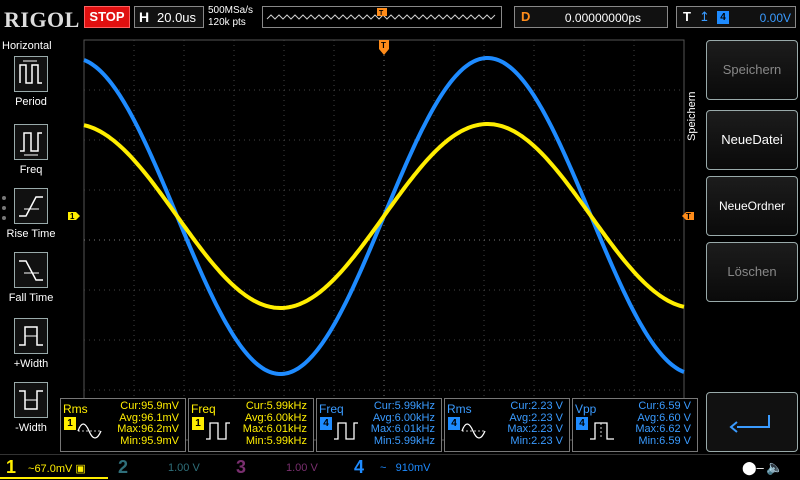 This screenshot has height=480, width=800. I want to click on menu-item-label: Freq, so click(31, 170).